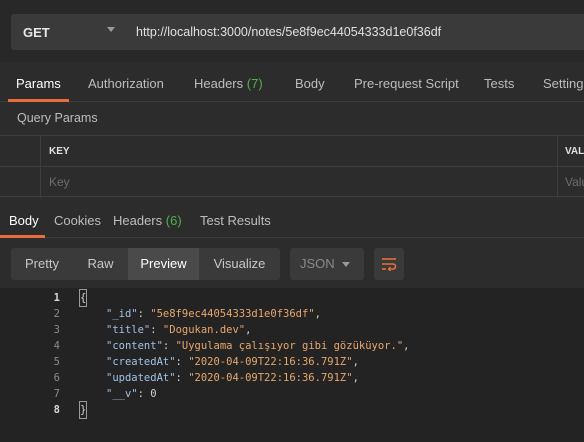 The width and height of the screenshot is (584, 442). I want to click on json-key: "__v", so click(122, 394).